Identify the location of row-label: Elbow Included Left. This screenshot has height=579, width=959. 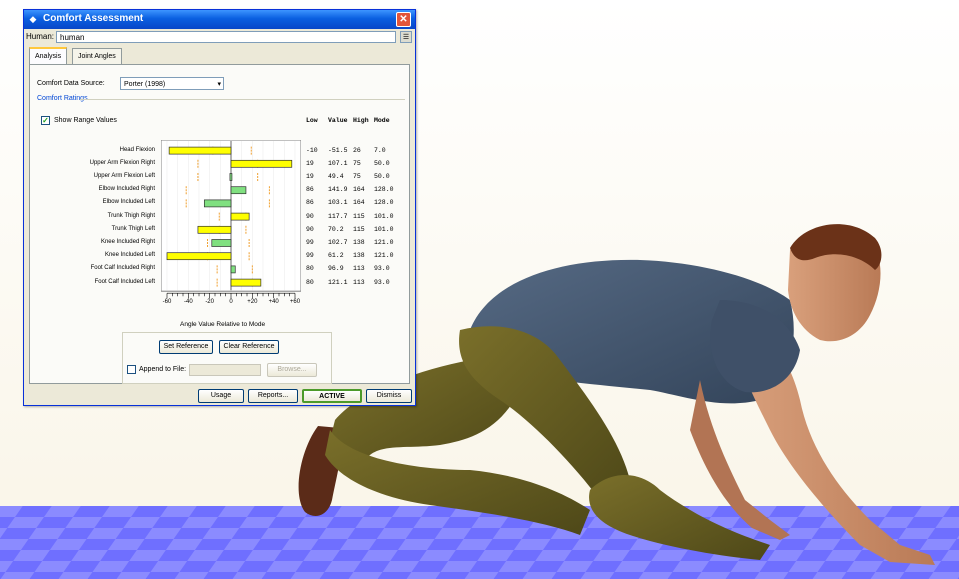
(128, 202).